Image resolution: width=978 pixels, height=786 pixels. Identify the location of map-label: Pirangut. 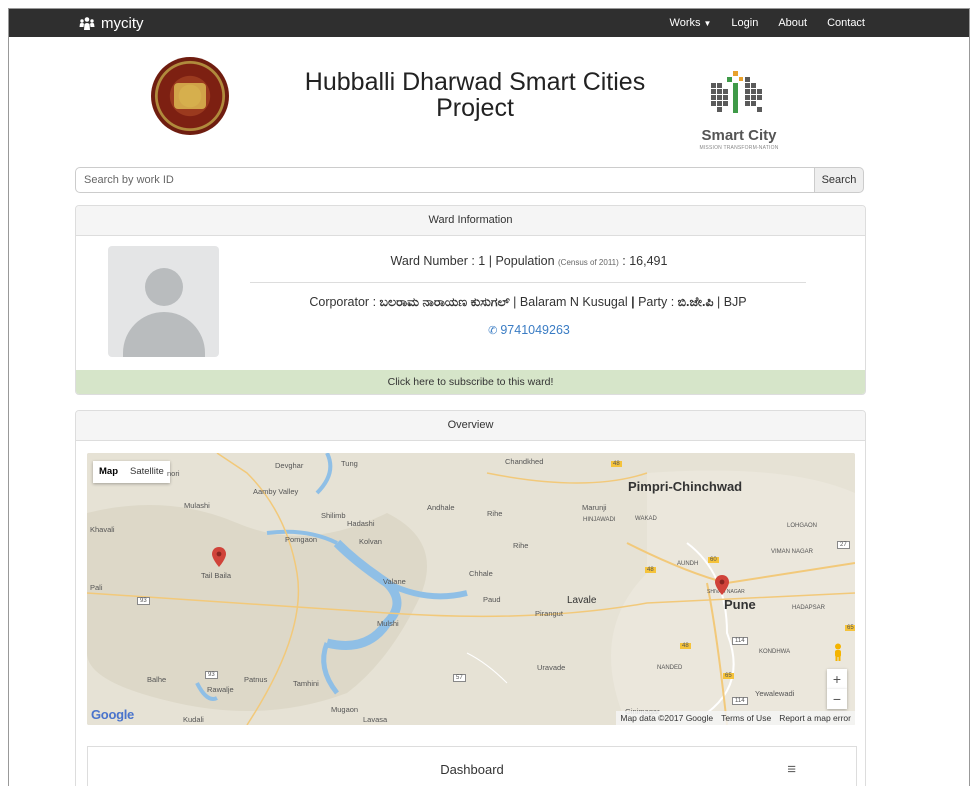
(549, 613).